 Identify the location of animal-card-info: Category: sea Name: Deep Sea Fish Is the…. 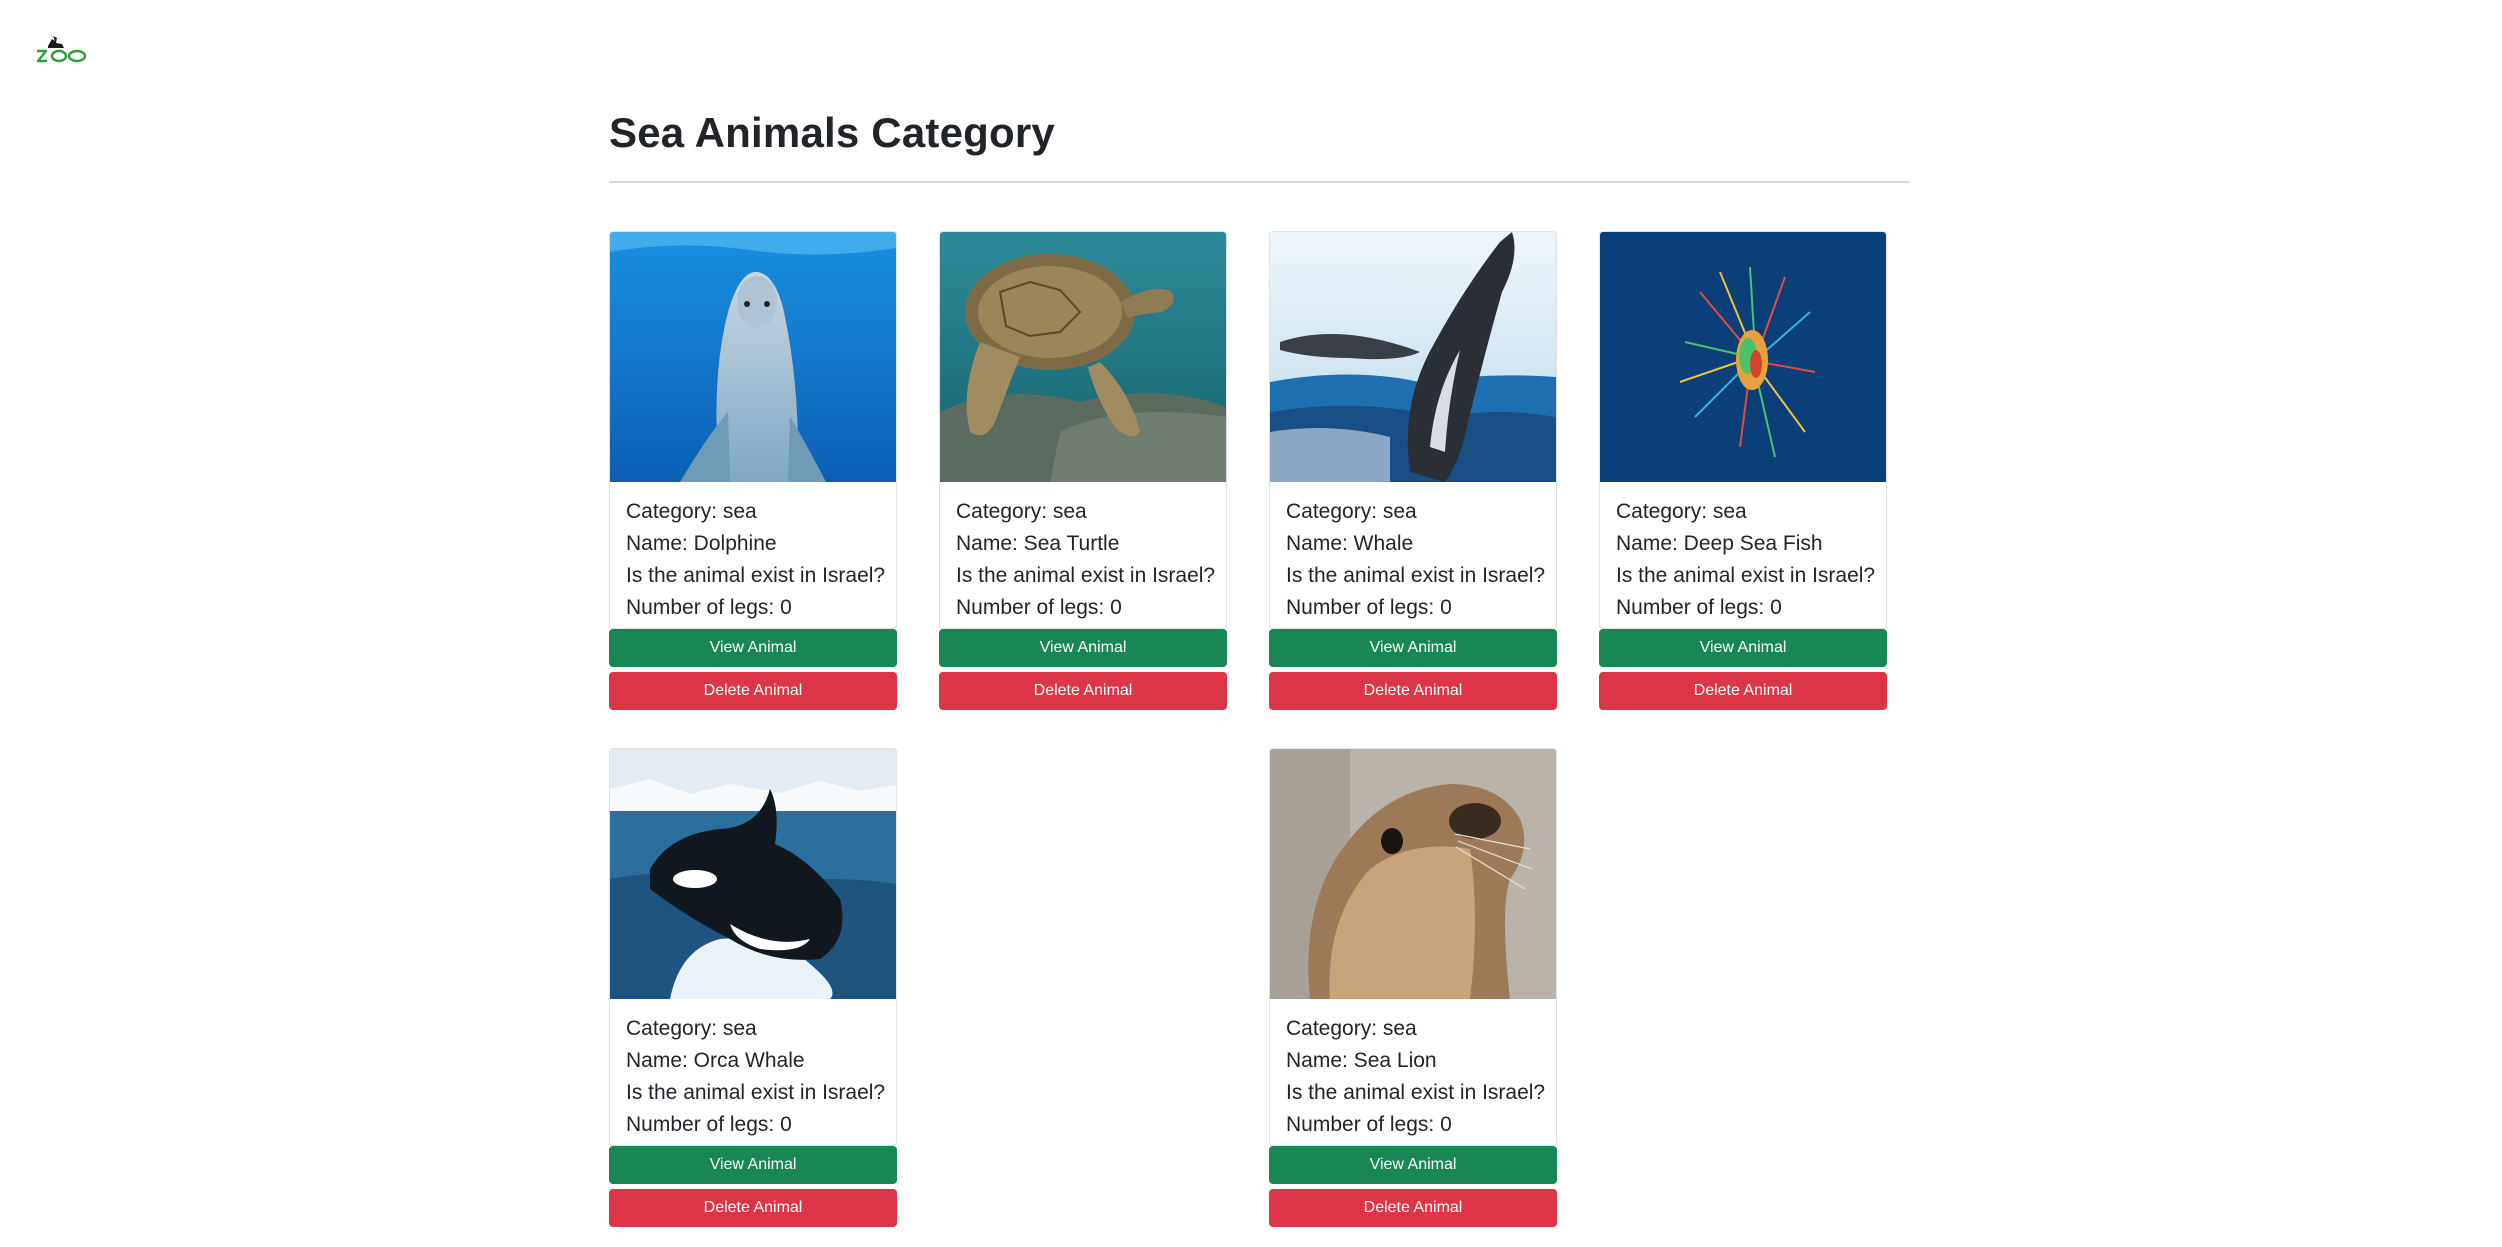
(1743, 555).